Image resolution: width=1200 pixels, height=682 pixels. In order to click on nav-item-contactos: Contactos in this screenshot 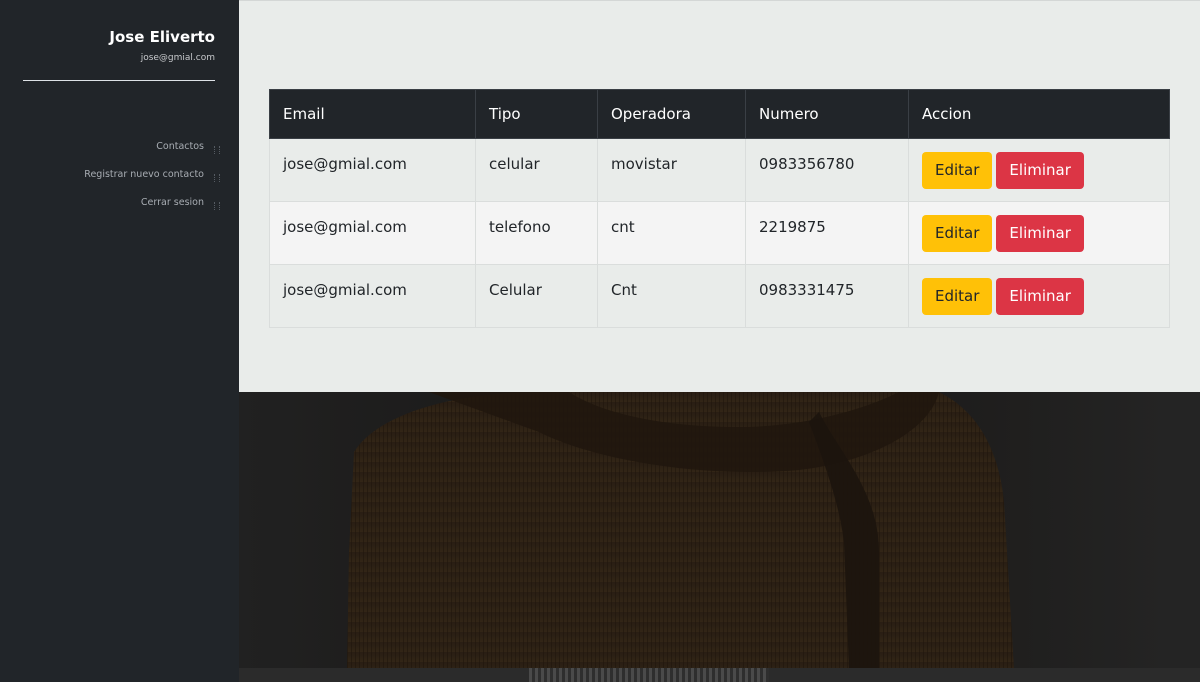, I will do `click(110, 147)`.